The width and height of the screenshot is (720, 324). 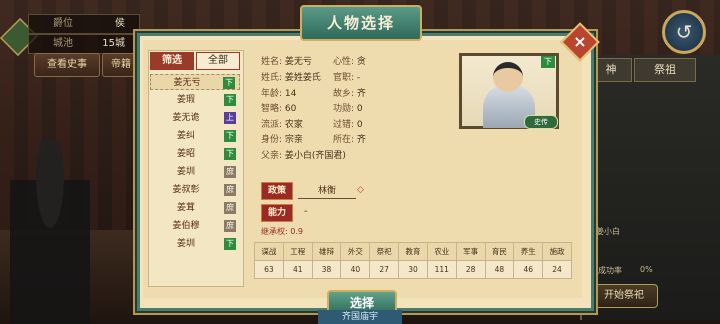 What do you see at coordinates (272, 62) in the screenshot?
I see `name-label: 姓名:` at bounding box center [272, 62].